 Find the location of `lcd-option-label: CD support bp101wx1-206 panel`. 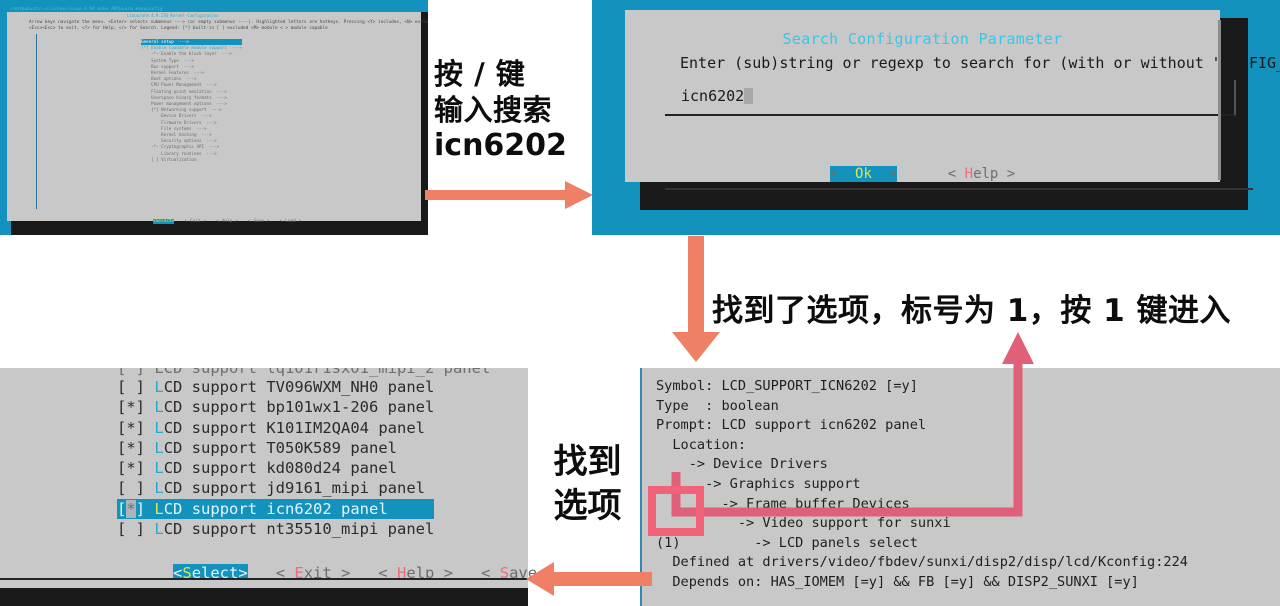

lcd-option-label: CD support bp101wx1-206 panel is located at coordinates (299, 407).